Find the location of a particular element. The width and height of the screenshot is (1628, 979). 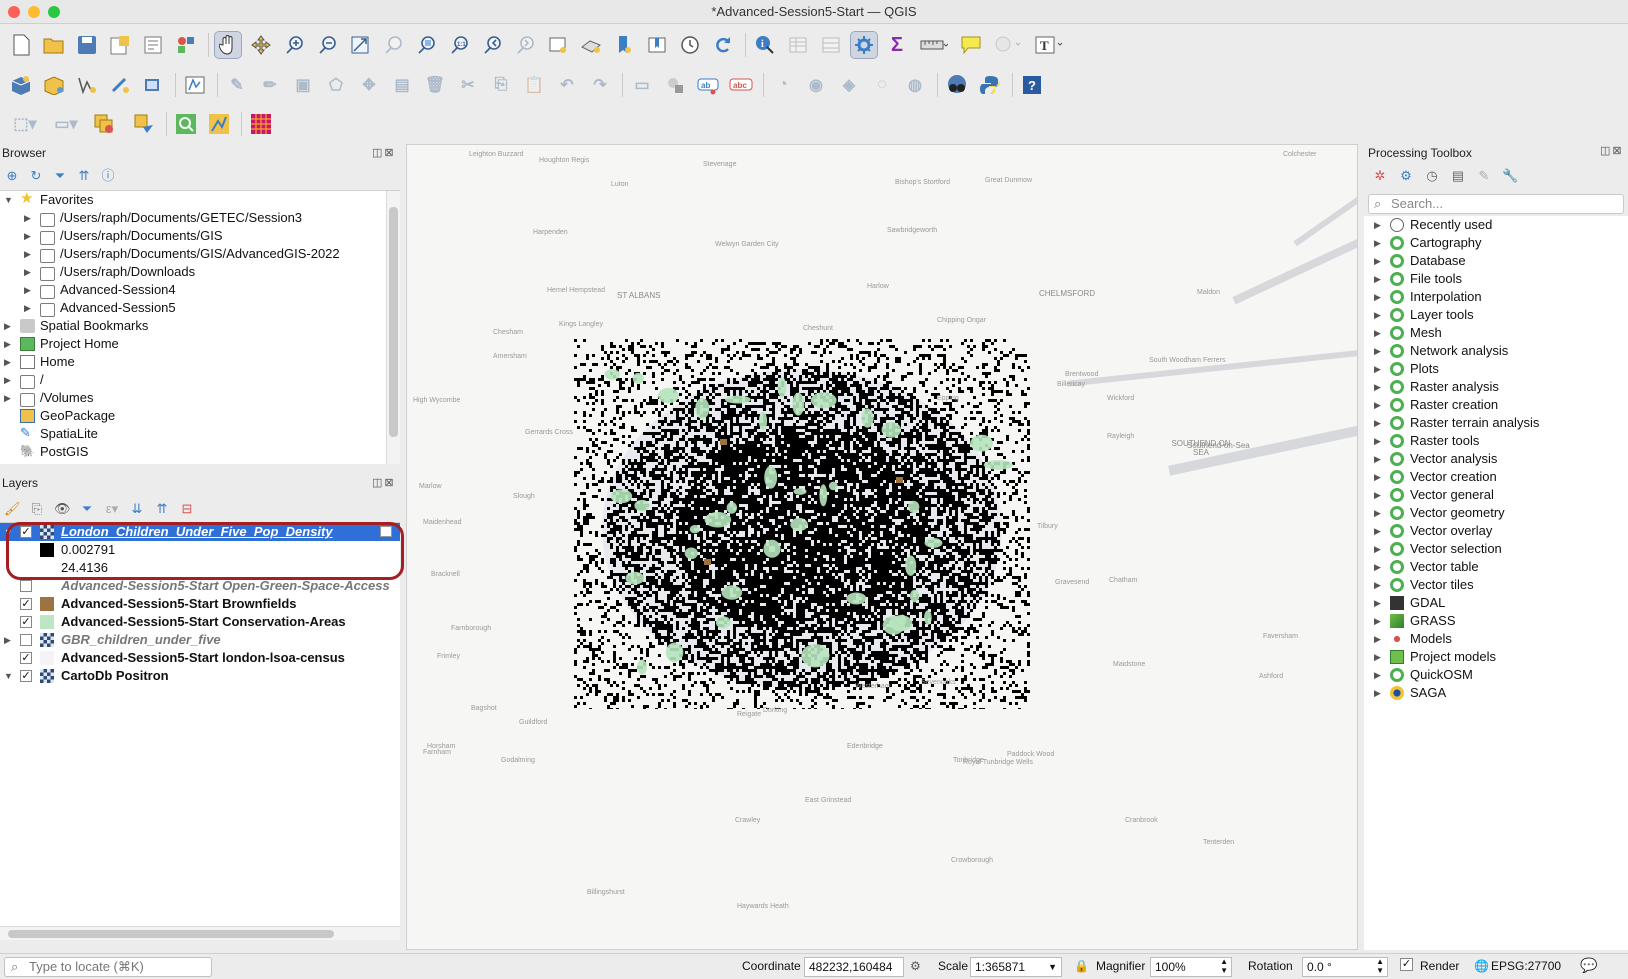

scripts-toolbar-icon: ⚙ is located at coordinates (1406, 176).